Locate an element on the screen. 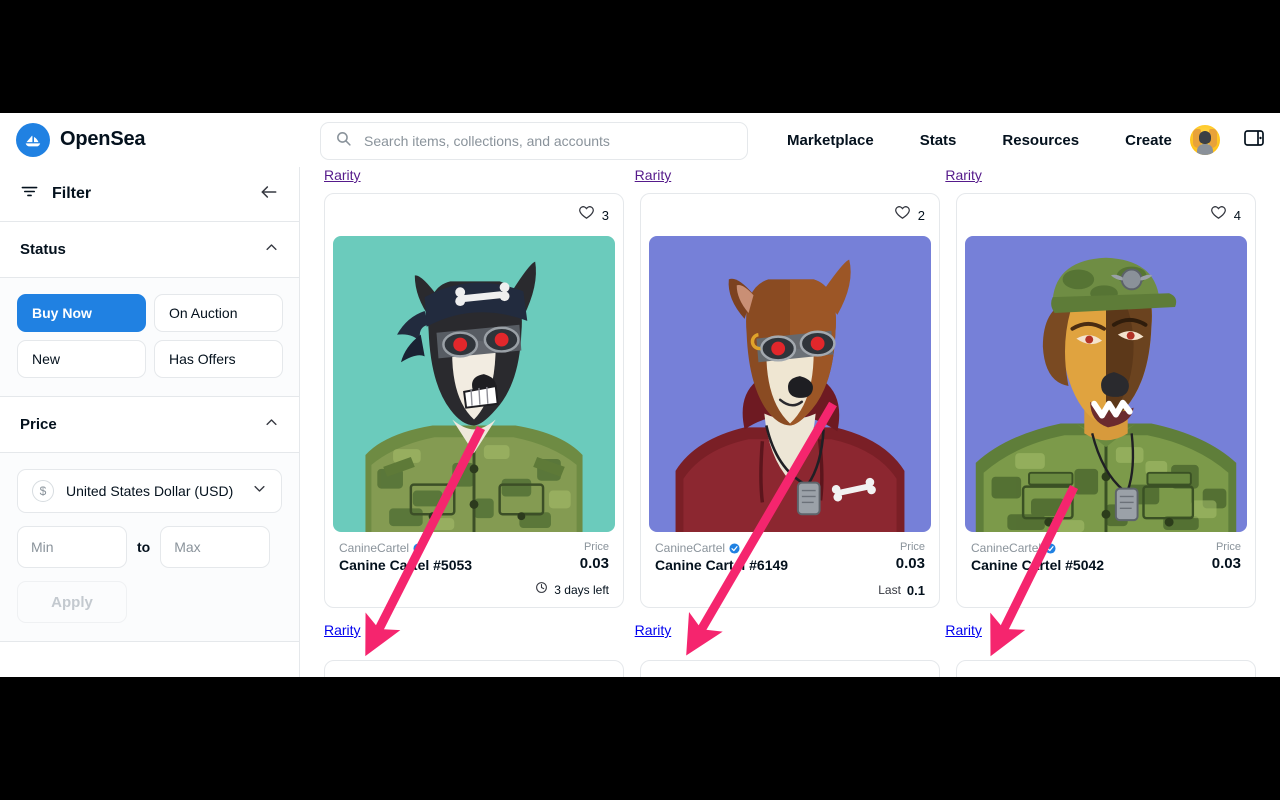 The height and width of the screenshot is (800, 1280). filter-title: Filter is located at coordinates (72, 193).